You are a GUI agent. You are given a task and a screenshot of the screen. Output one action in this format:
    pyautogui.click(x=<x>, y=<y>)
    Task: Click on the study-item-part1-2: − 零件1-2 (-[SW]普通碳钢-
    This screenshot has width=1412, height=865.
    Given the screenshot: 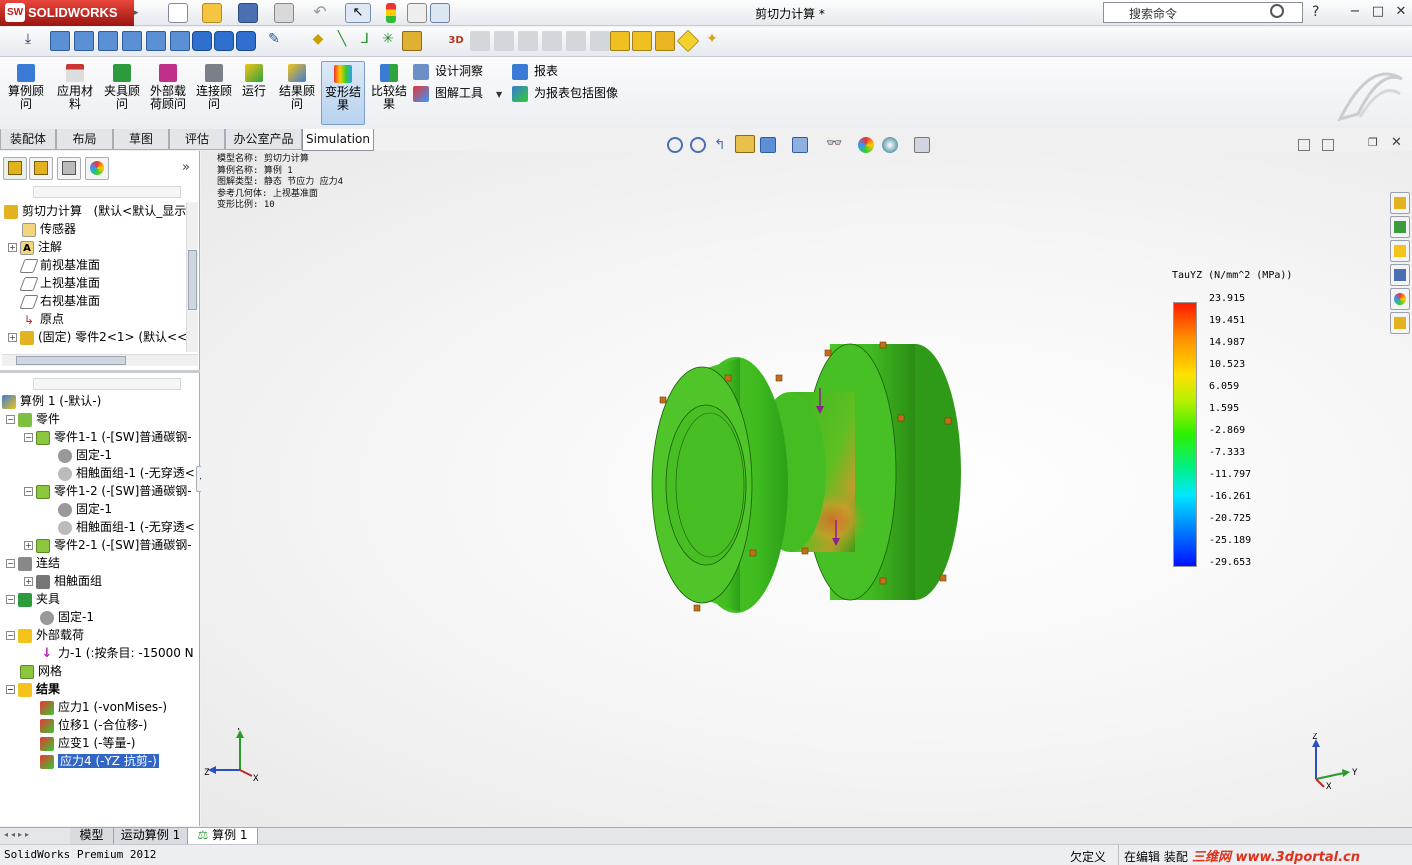 What is the action you would take?
    pyautogui.click(x=100, y=491)
    